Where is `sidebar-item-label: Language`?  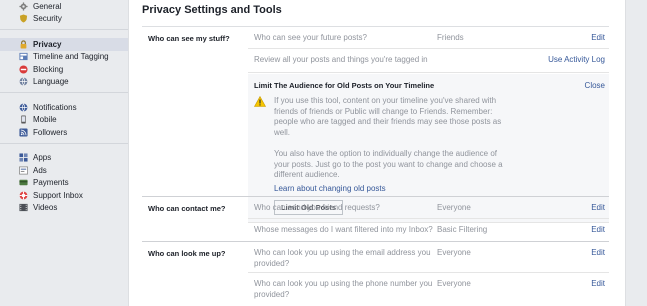 sidebar-item-label: Language is located at coordinates (51, 82).